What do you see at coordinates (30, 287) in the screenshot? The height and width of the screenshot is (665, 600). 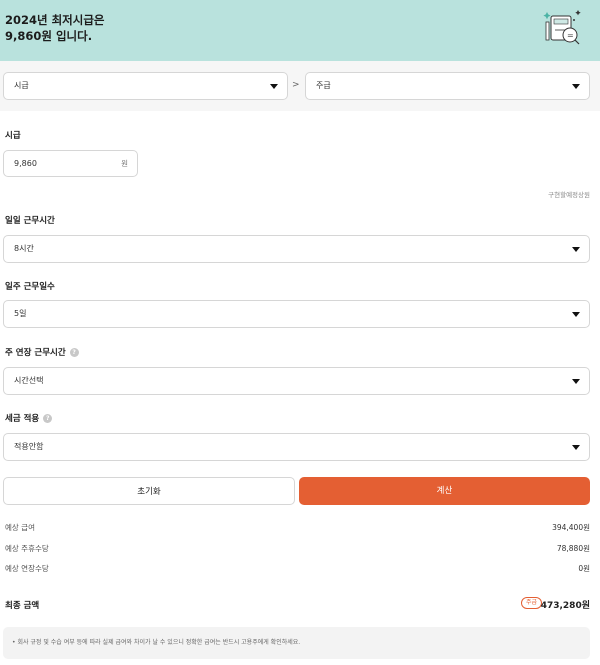 I see `weekly-days-label: 일주 근무일수` at bounding box center [30, 287].